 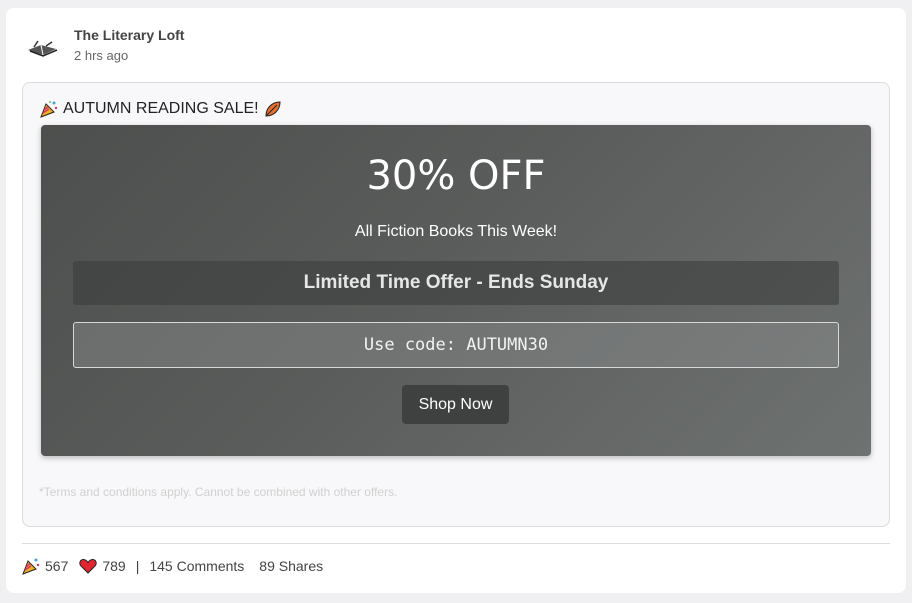 I want to click on post-time: 2 hrs ago, so click(x=101, y=55).